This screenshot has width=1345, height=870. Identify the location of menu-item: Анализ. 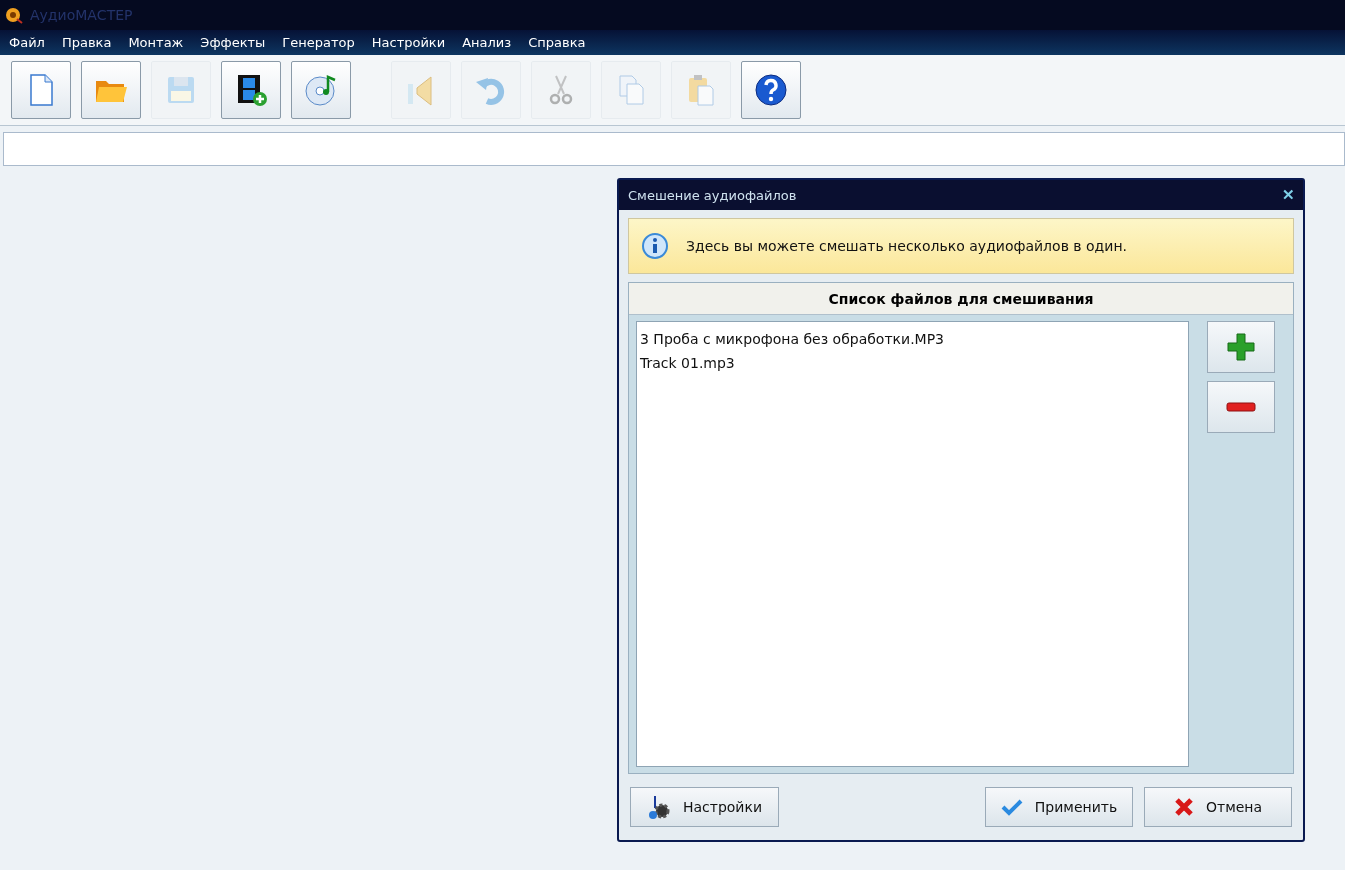
(487, 42).